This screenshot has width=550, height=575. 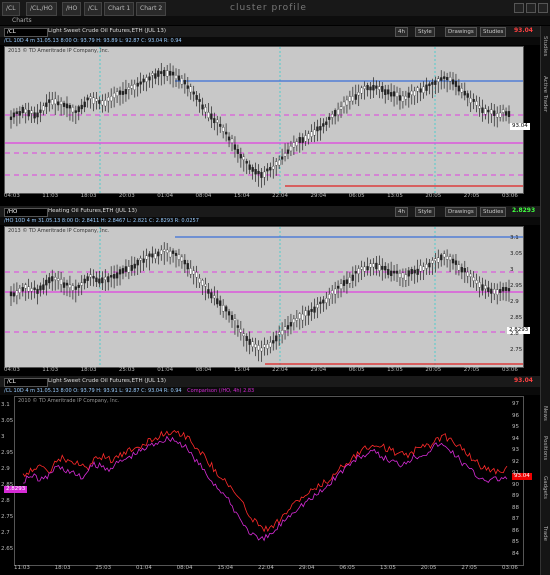 I want to click on tab-chart-2: Chart 2, so click(x=151, y=9).